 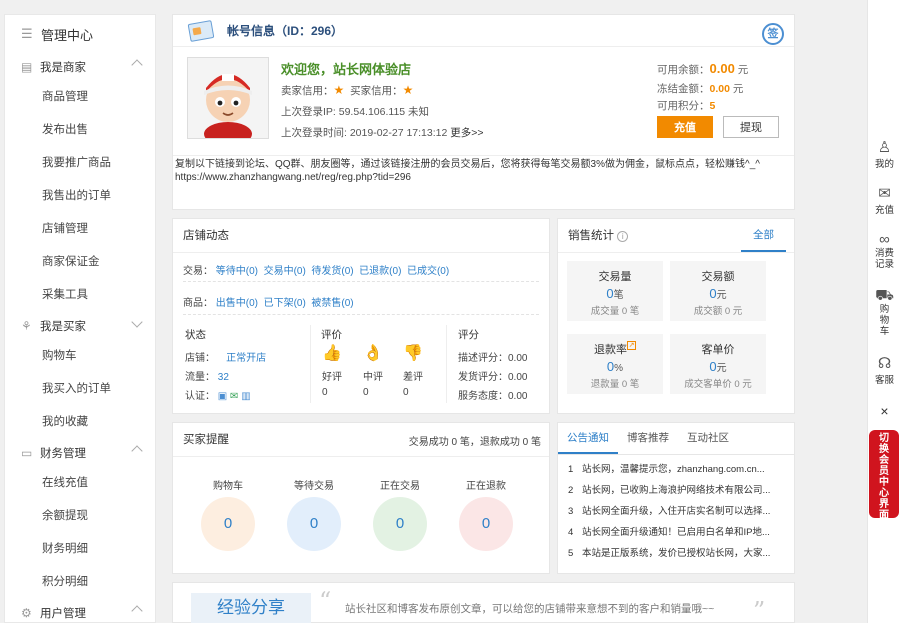 What do you see at coordinates (332, 303) in the screenshot?
I see `goods-banned-link: 被禁售(0)` at bounding box center [332, 303].